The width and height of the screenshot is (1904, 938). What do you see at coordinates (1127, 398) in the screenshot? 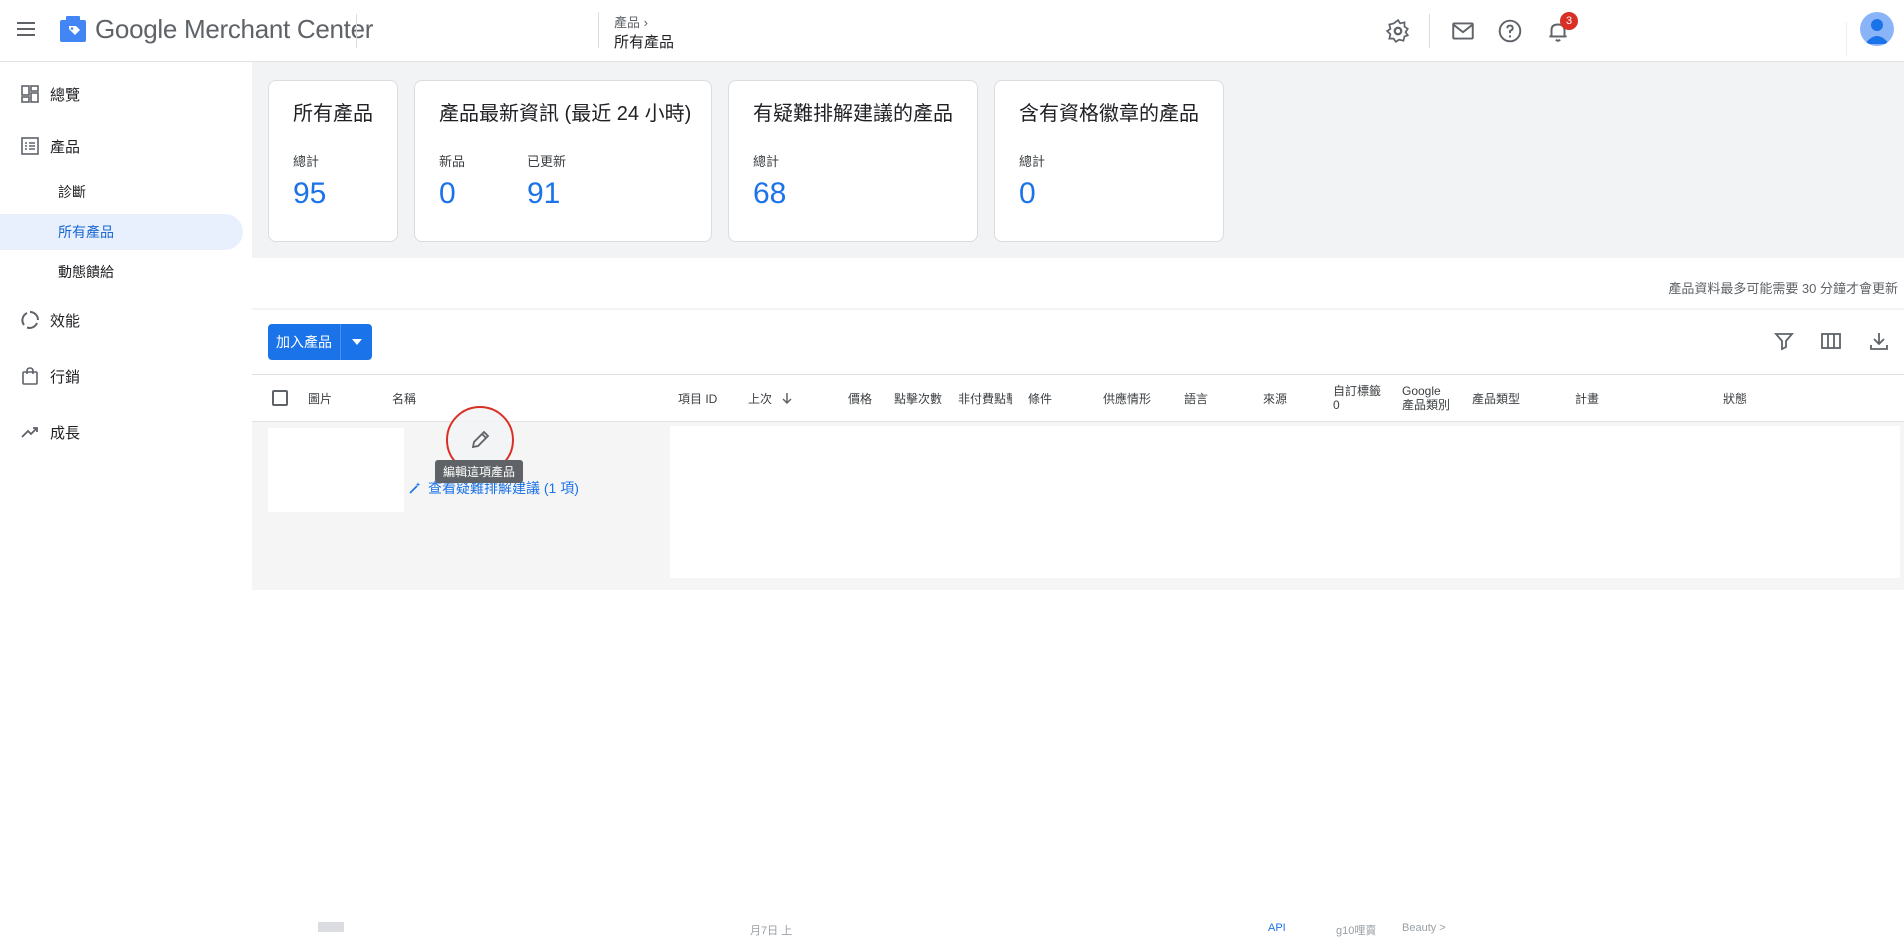
I see `column-availability: 供應情形` at bounding box center [1127, 398].